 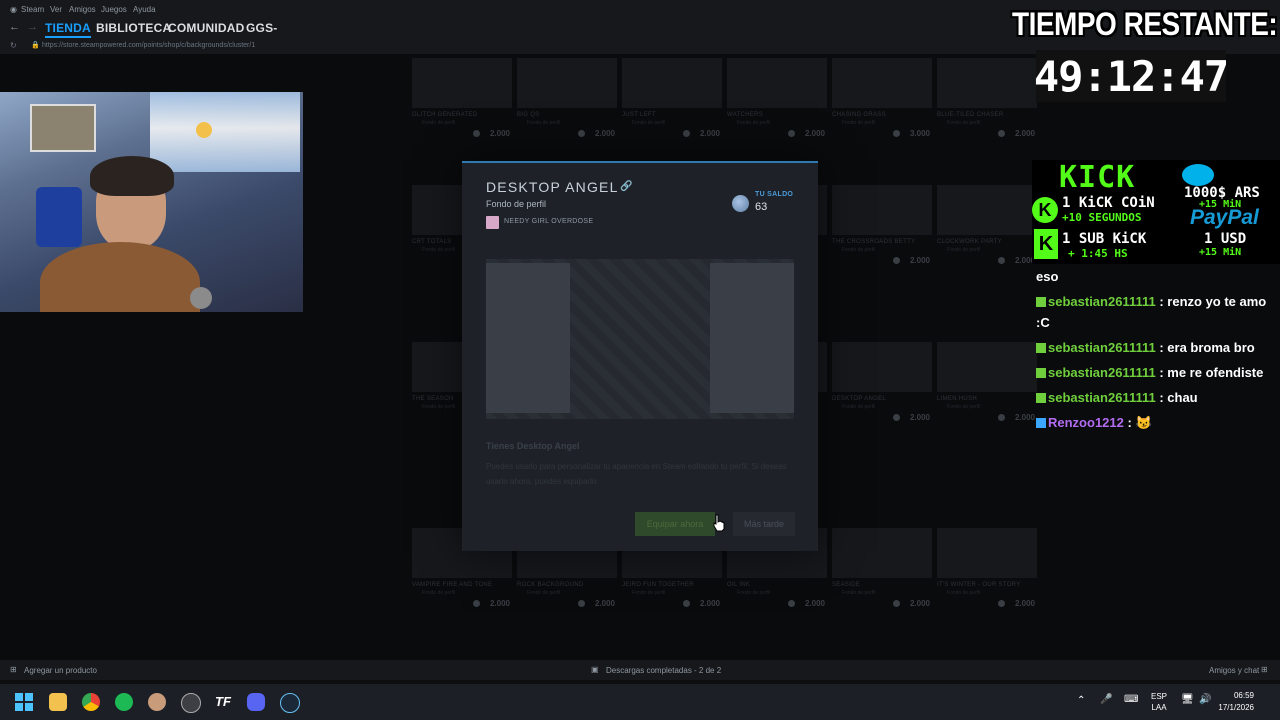 I want to click on shop-item-card: CHASING GRASS Fondo de perfil 3.000, so click(x=882, y=98).